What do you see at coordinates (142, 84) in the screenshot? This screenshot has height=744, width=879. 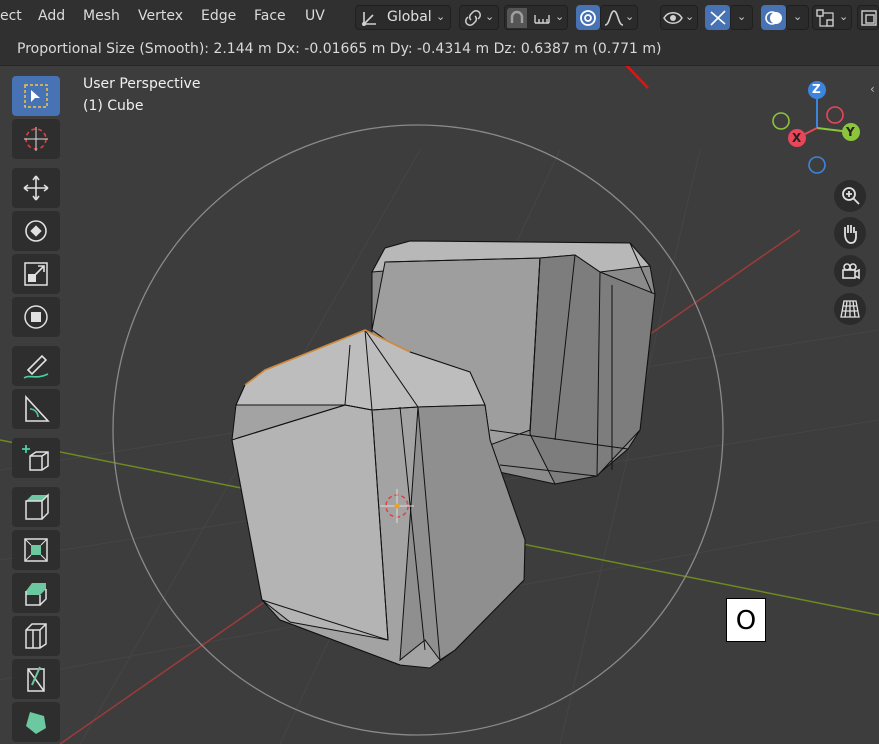 I see `view-name-label: User Perspective` at bounding box center [142, 84].